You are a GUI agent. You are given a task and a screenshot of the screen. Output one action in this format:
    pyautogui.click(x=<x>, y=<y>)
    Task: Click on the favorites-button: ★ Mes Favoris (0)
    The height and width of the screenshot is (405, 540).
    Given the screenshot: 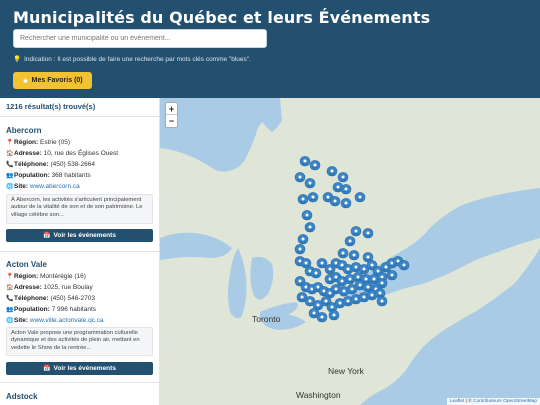 What is the action you would take?
    pyautogui.click(x=52, y=80)
    